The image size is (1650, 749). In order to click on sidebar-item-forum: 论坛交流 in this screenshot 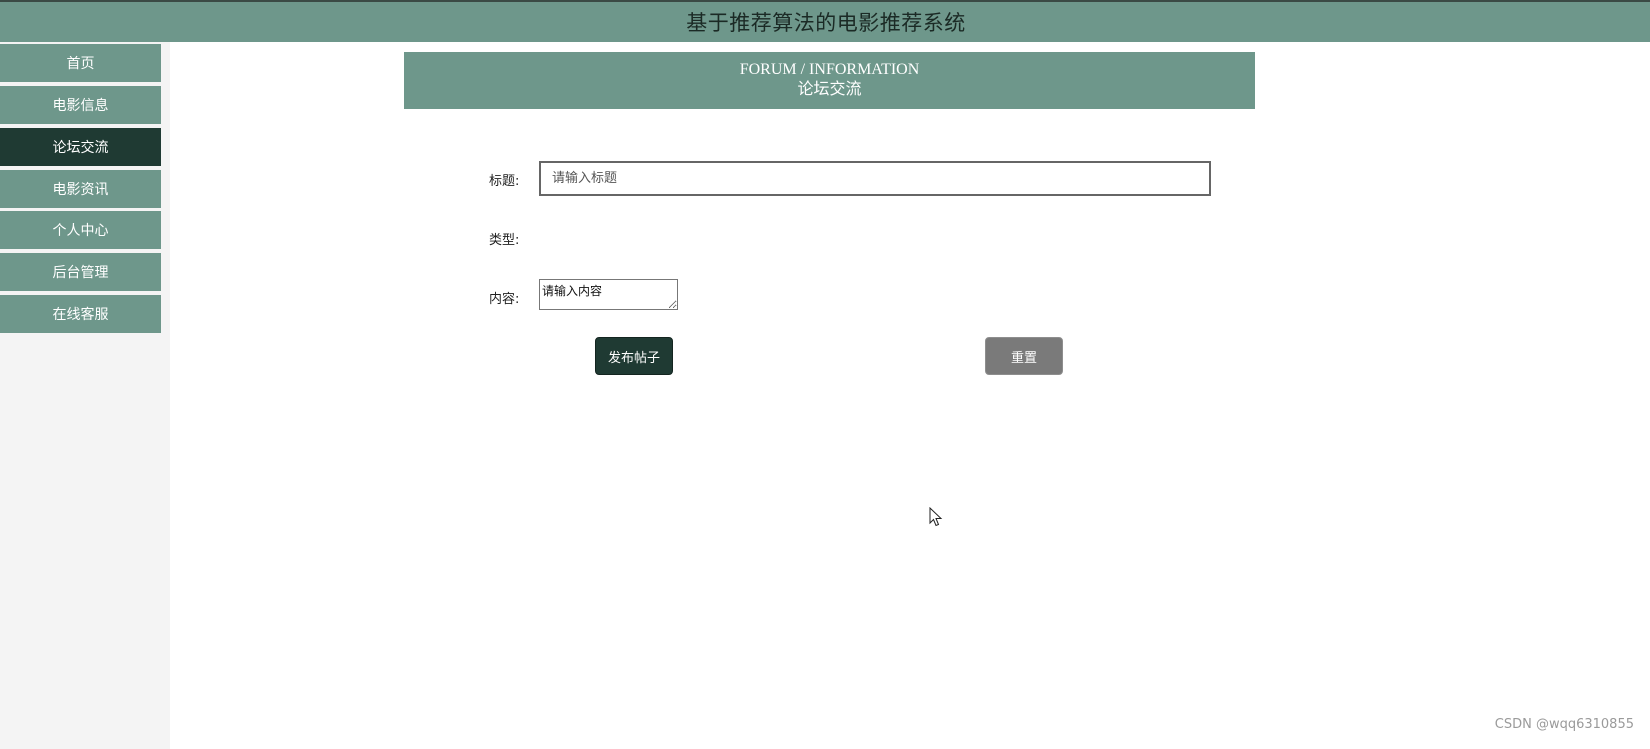, I will do `click(80, 147)`.